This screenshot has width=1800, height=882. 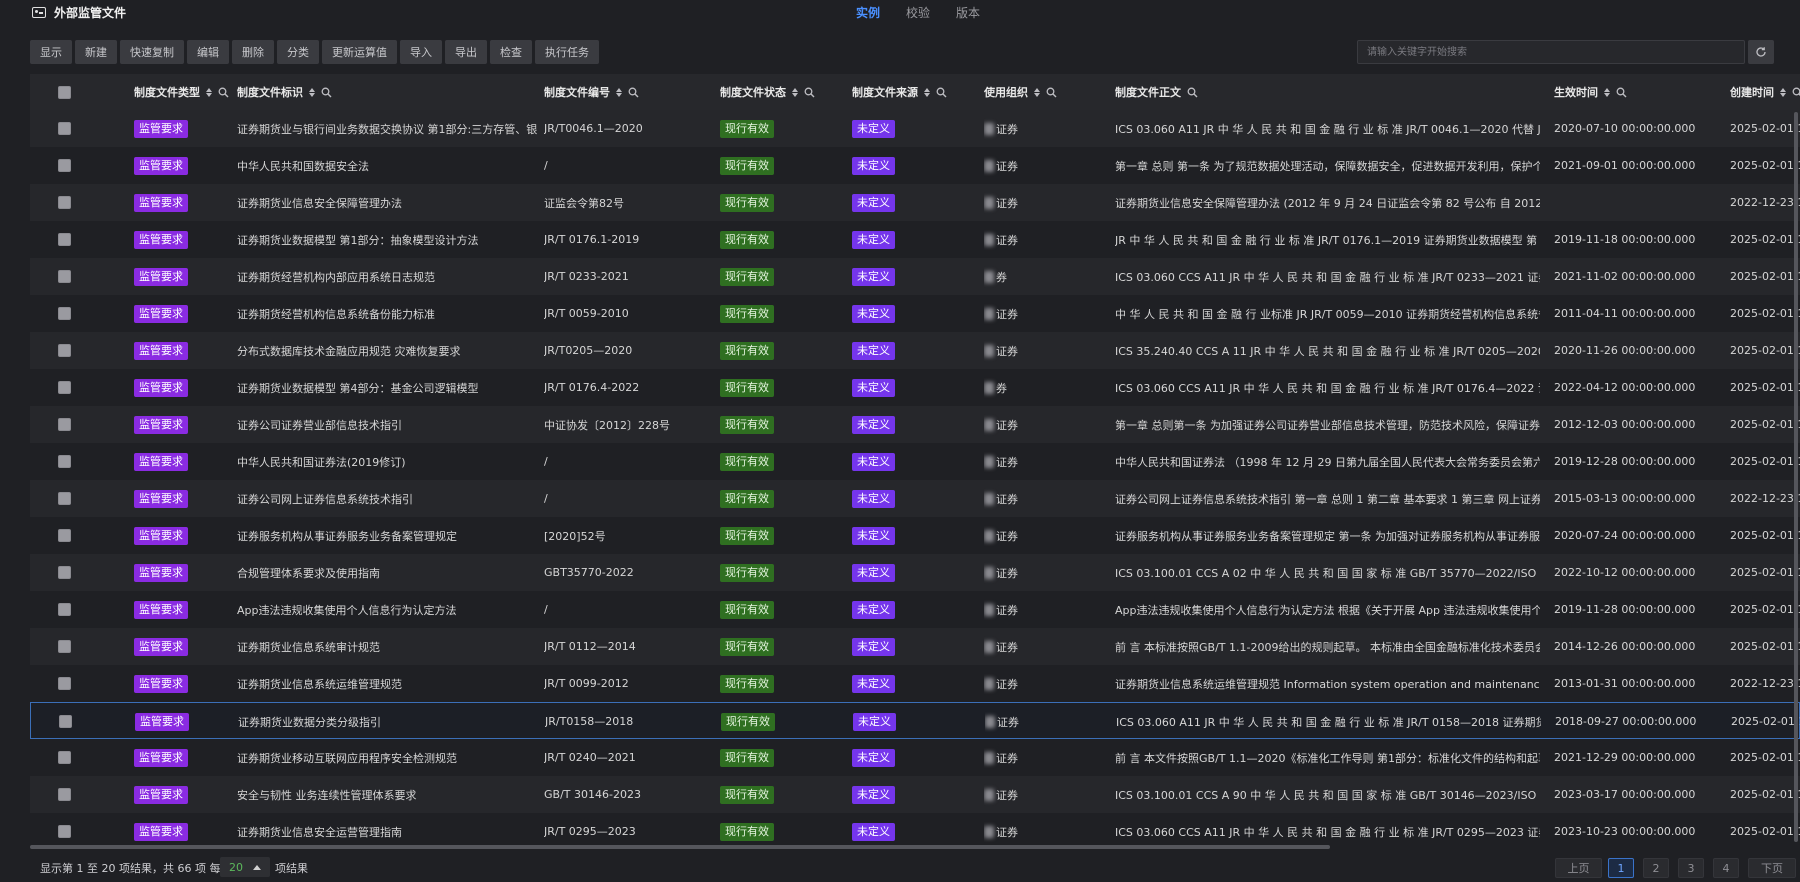 I want to click on select-all-checkbox, so click(x=64, y=92).